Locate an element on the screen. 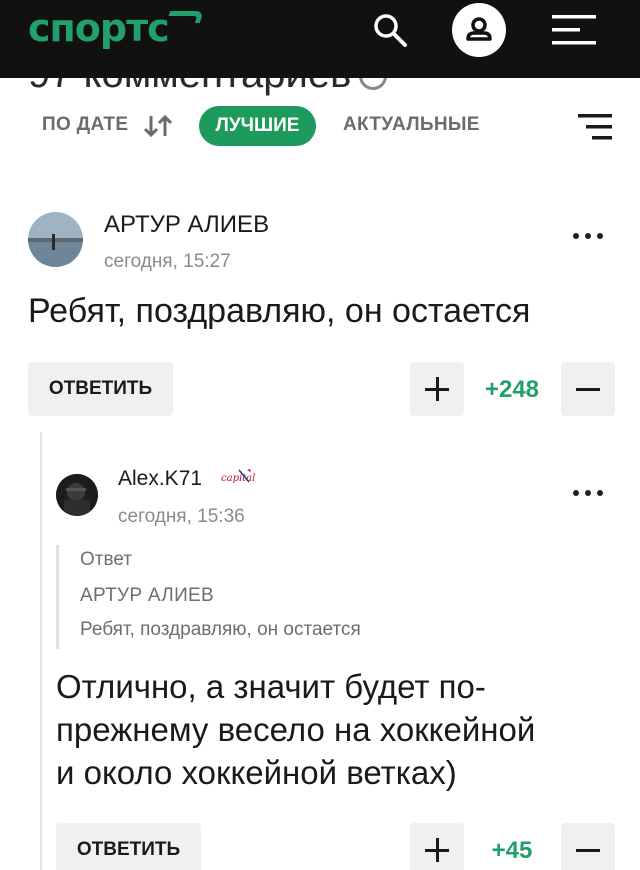 The image size is (640, 870). menu-icon is located at coordinates (574, 30).